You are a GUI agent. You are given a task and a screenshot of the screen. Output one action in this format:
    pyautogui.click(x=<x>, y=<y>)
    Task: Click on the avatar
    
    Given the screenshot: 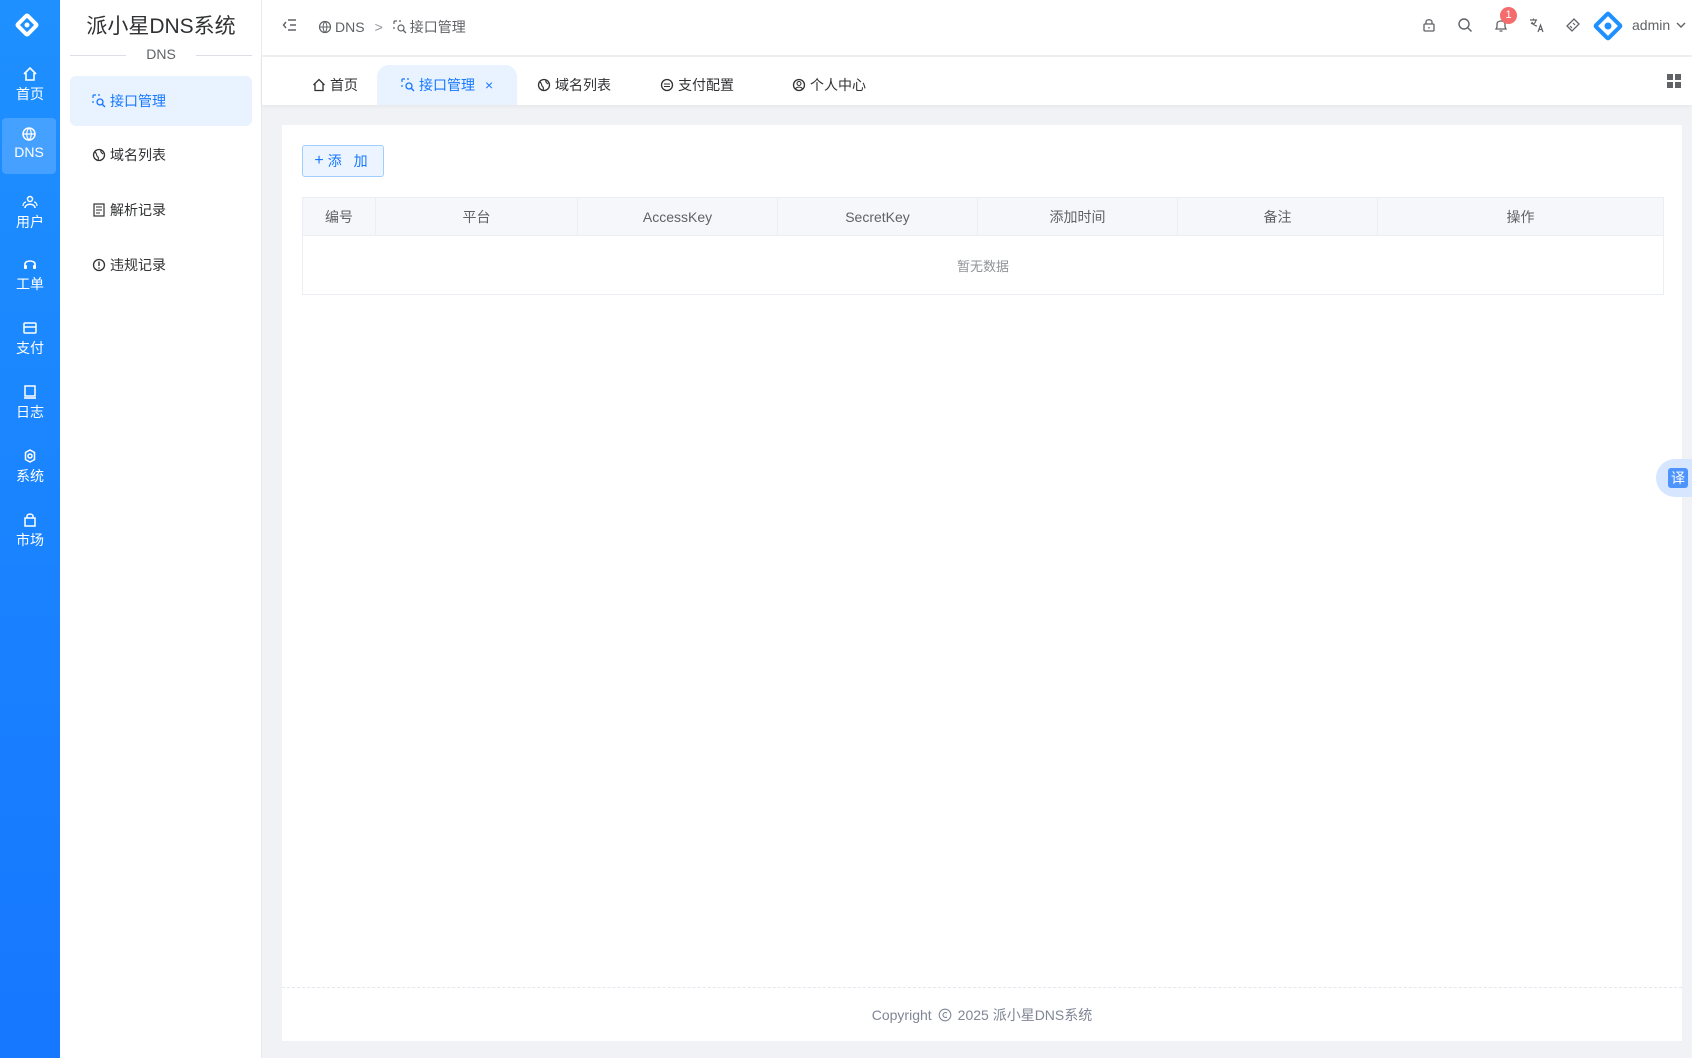 What is the action you would take?
    pyautogui.click(x=1608, y=26)
    